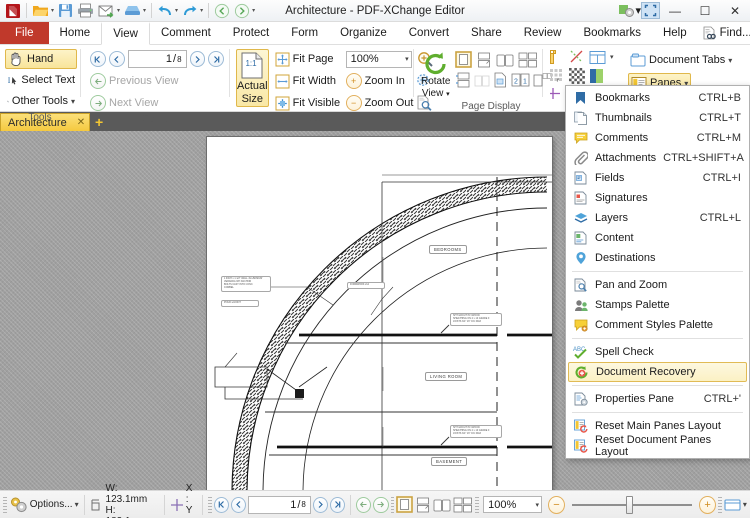  What do you see at coordinates (216, 59) in the screenshot?
I see `last-page-button` at bounding box center [216, 59].